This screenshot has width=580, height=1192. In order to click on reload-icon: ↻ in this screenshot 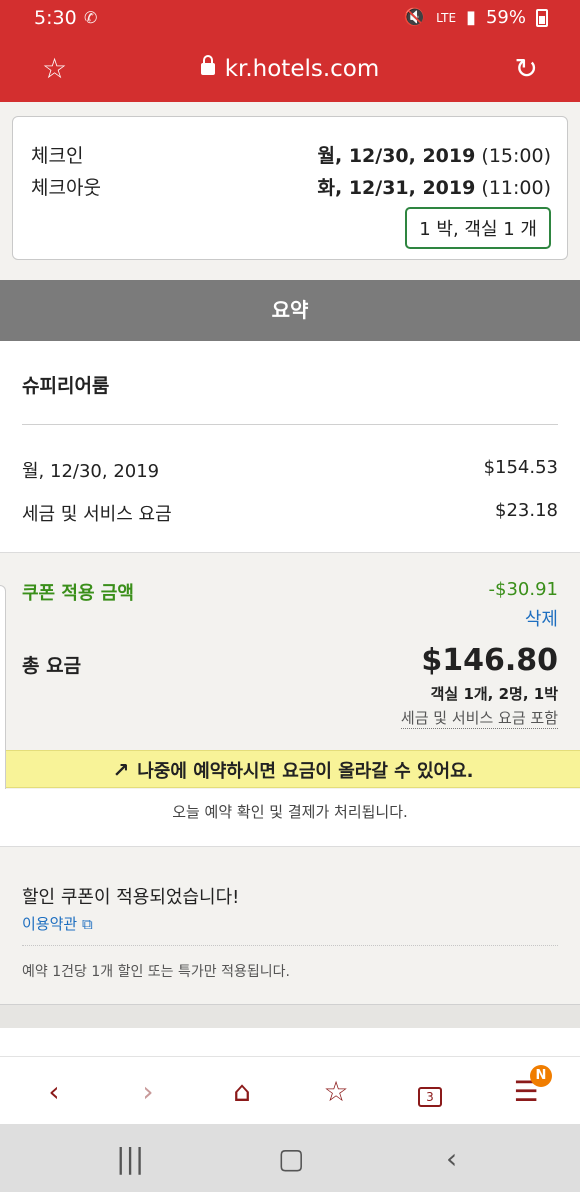, I will do `click(526, 68)`.